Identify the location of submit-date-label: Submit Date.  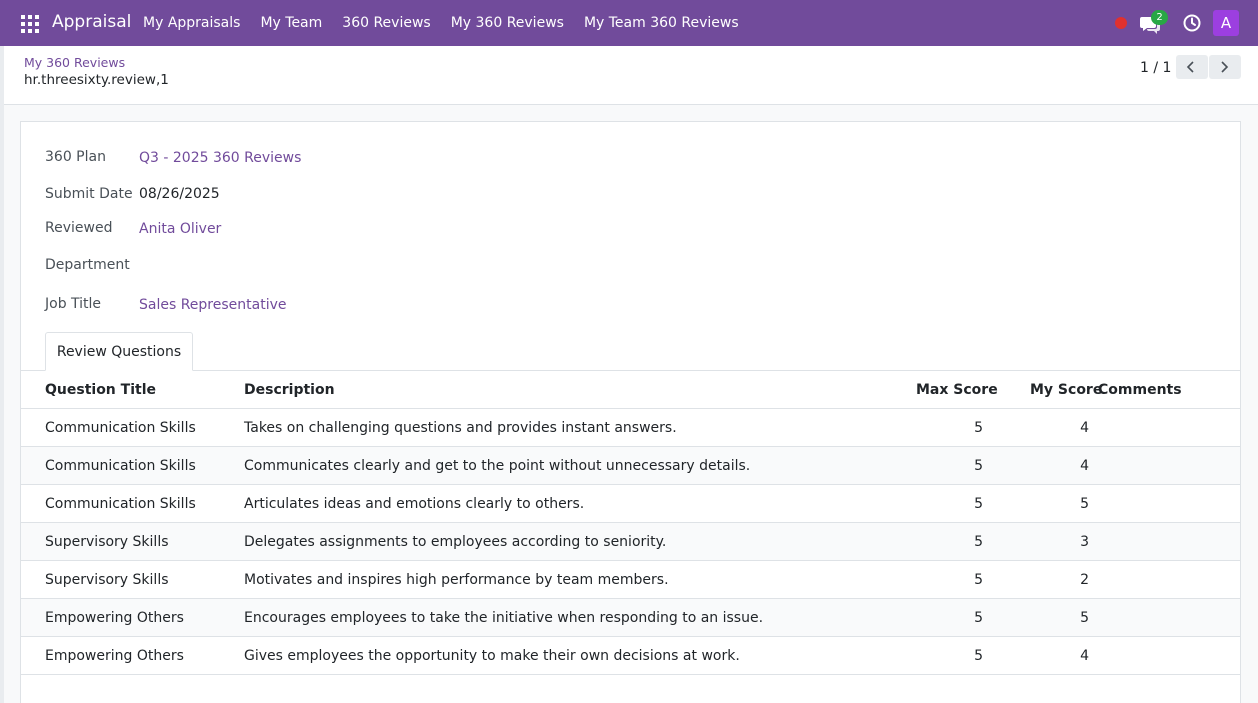
(89, 194).